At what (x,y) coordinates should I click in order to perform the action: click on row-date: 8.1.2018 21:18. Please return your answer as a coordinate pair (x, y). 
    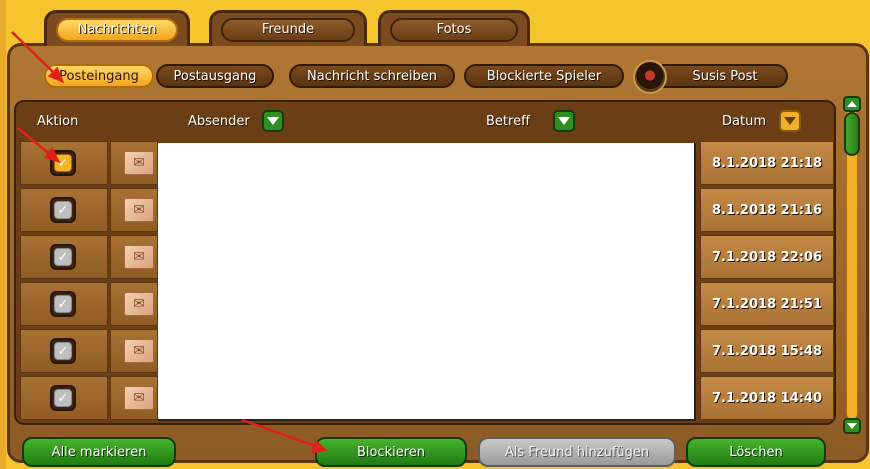
    Looking at the image, I should click on (767, 163).